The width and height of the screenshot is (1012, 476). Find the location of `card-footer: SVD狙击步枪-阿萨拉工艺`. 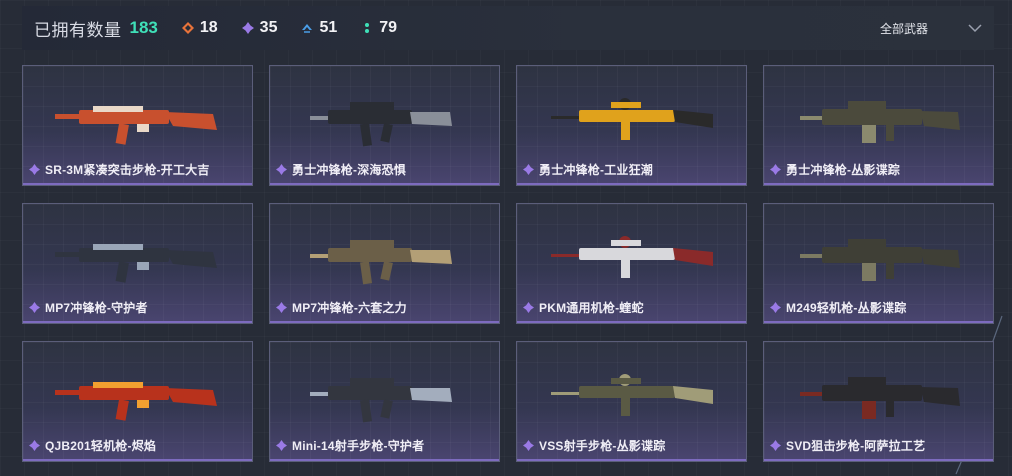

card-footer: SVD狙击步枪-阿萨拉工艺 is located at coordinates (847, 445).